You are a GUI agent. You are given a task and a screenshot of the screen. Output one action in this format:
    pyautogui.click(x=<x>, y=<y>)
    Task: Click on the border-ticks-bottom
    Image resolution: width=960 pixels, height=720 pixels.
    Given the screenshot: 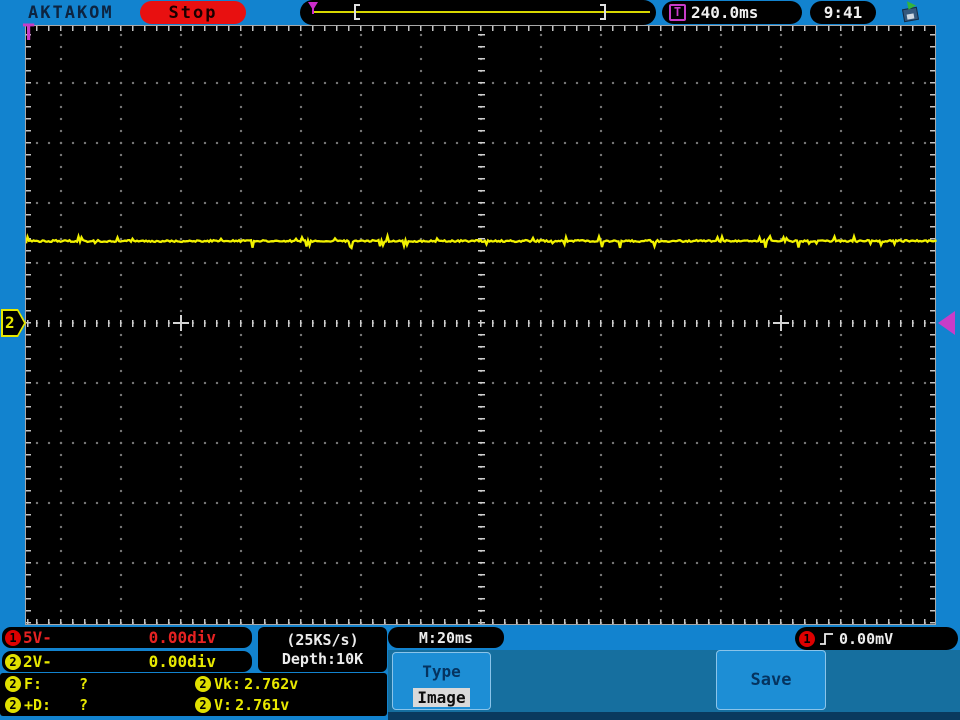 What is the action you would take?
    pyautogui.click(x=480, y=621)
    